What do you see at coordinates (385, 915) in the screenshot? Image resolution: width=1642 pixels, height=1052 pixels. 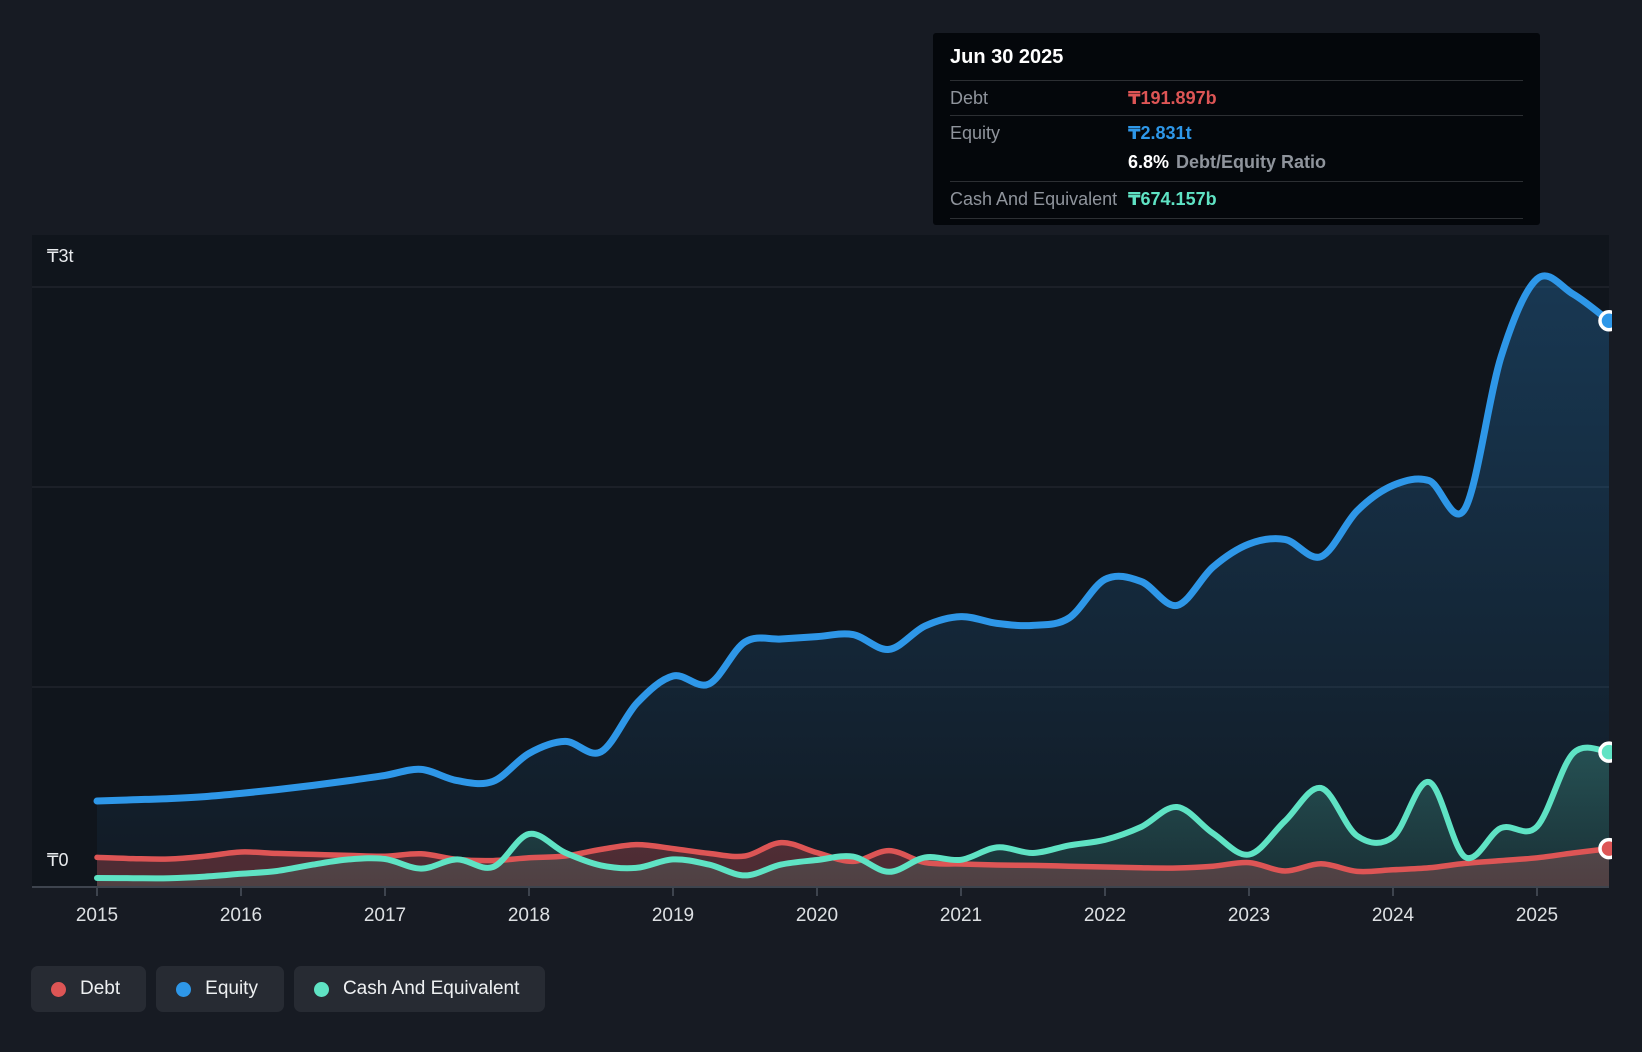 I see `svg-text: 2017` at bounding box center [385, 915].